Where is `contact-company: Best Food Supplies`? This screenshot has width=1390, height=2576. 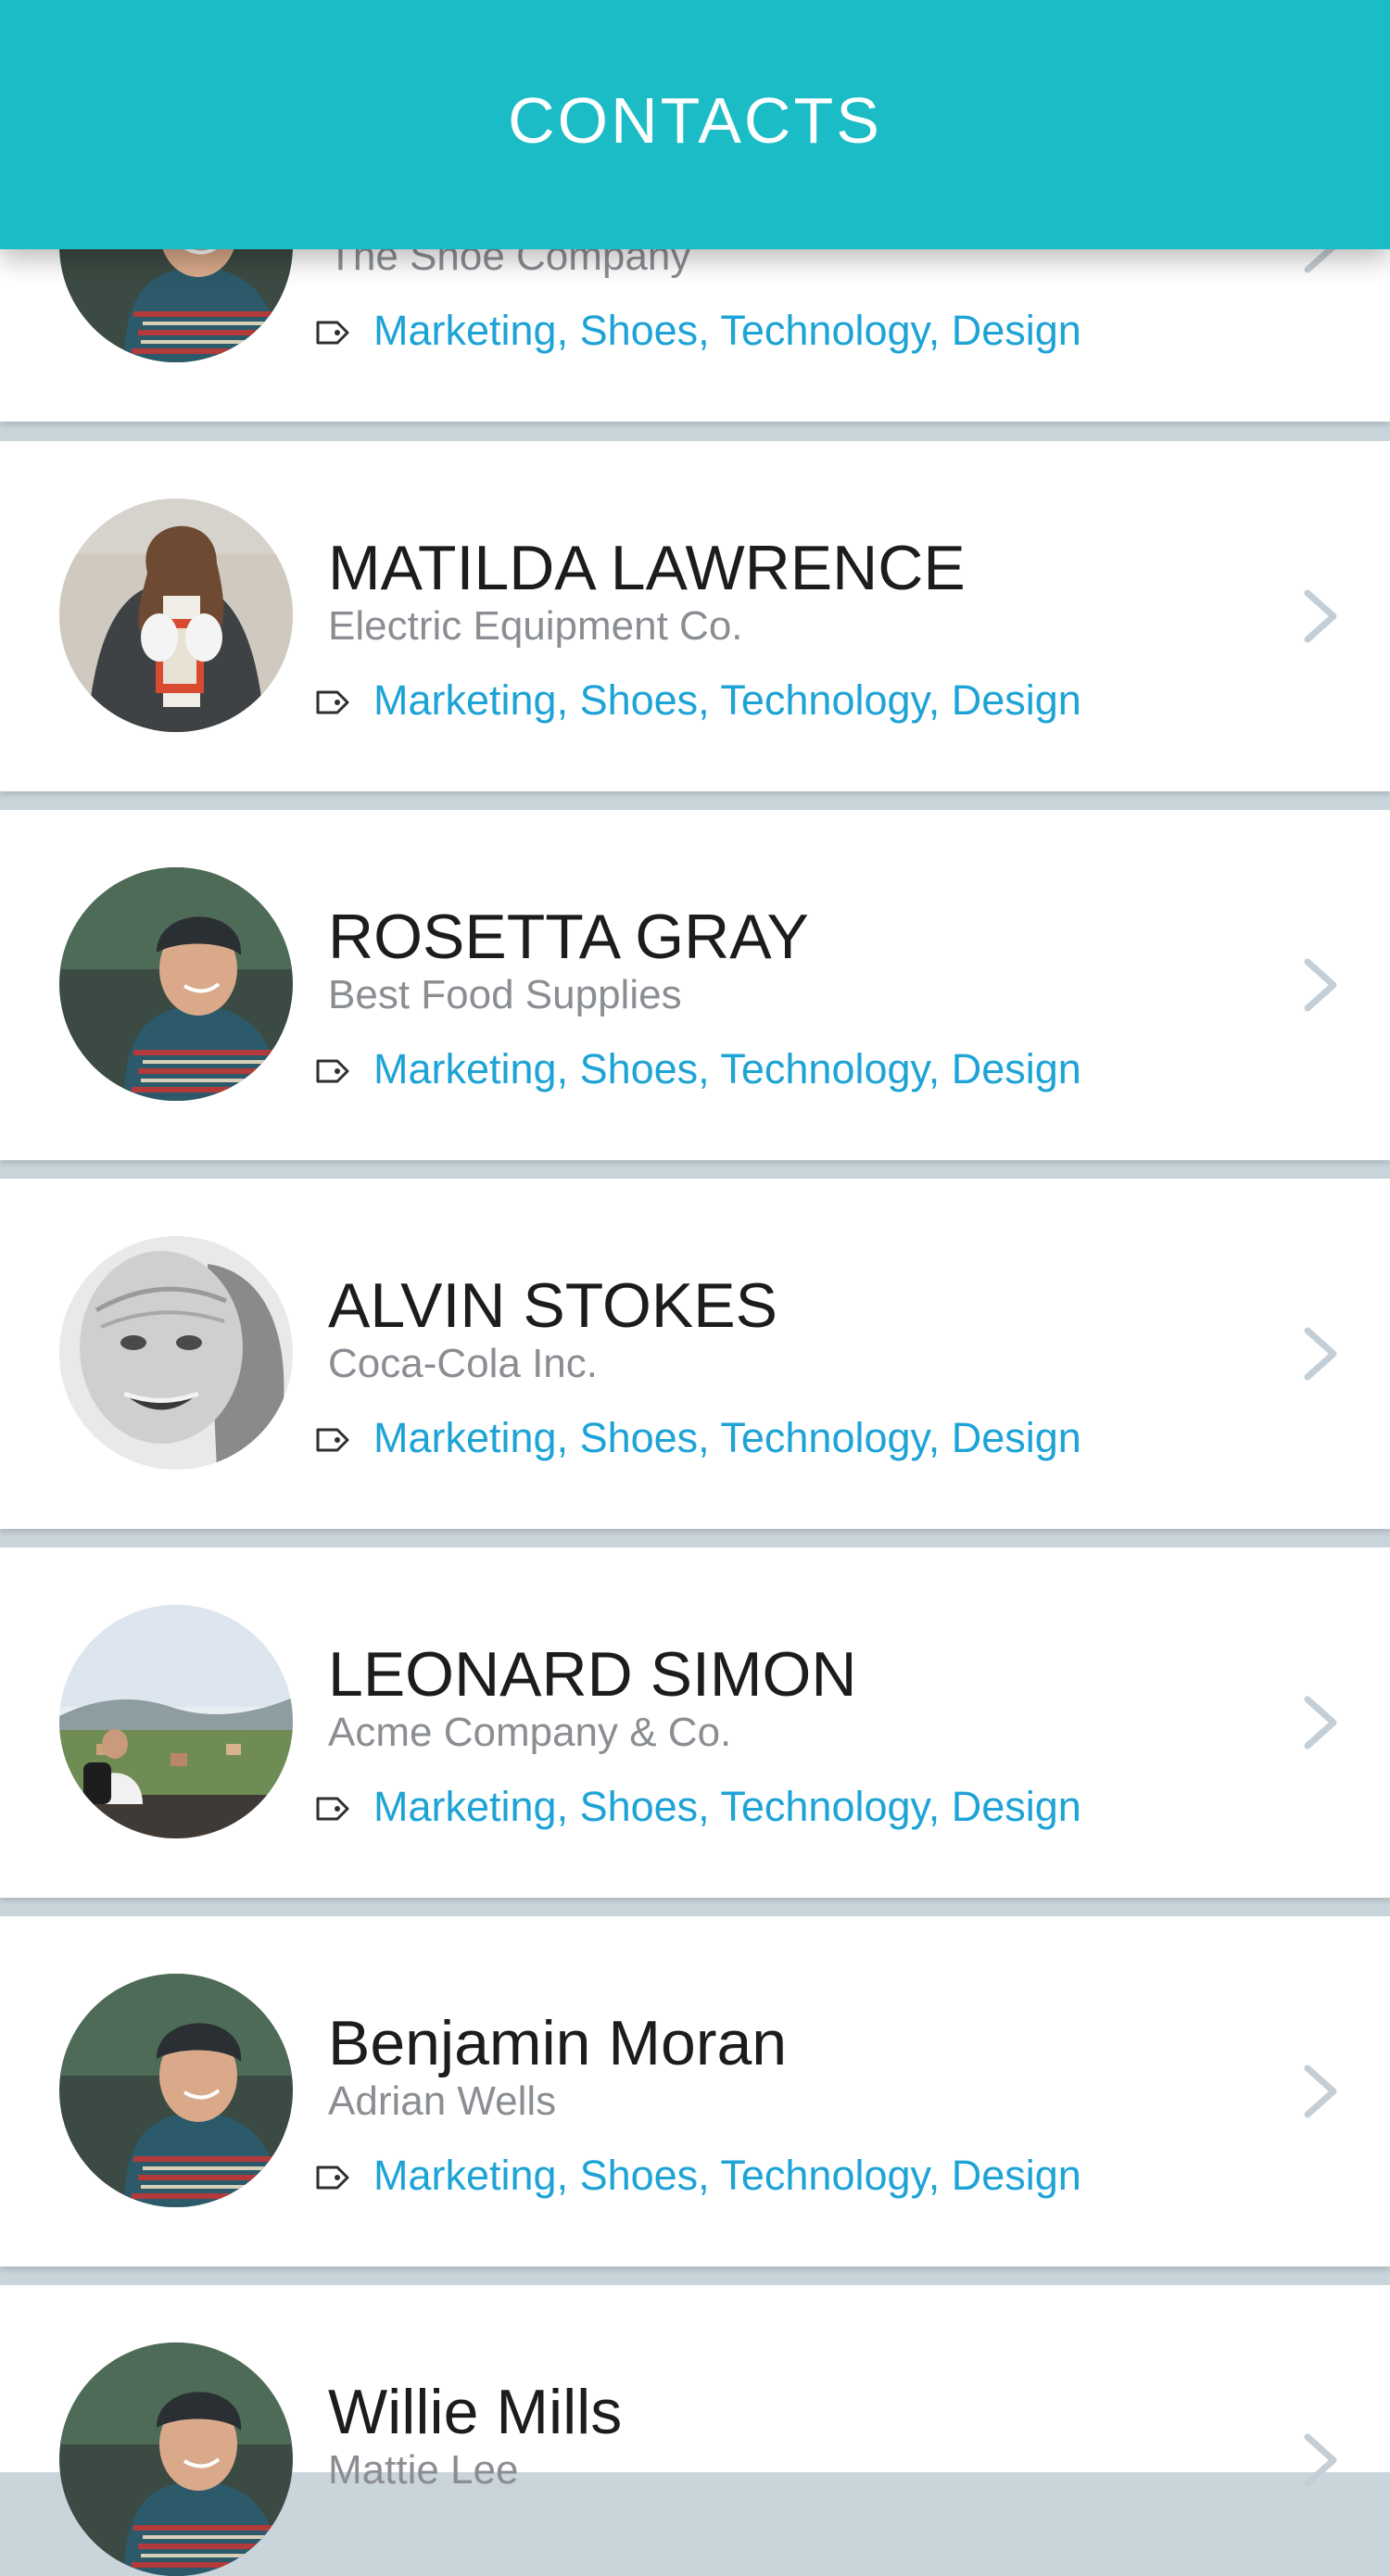 contact-company: Best Food Supplies is located at coordinates (505, 995).